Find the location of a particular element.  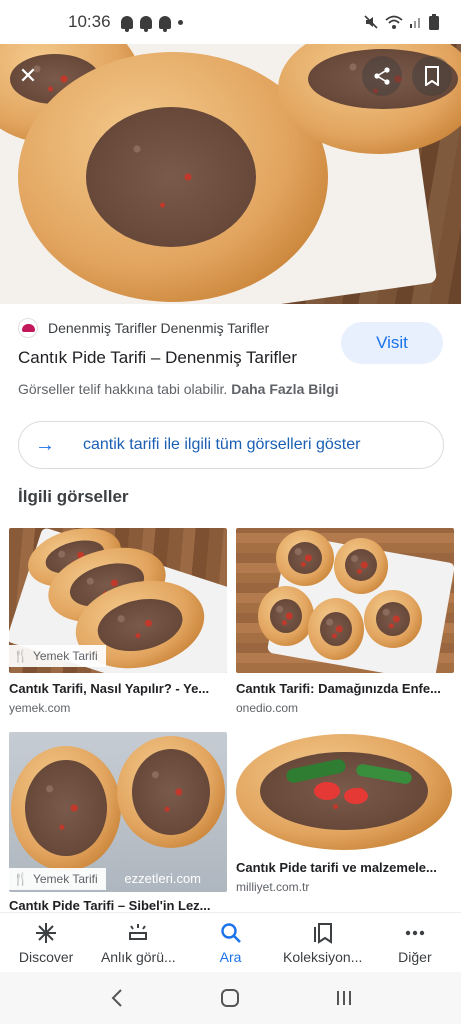

mute-icon is located at coordinates (371, 22).